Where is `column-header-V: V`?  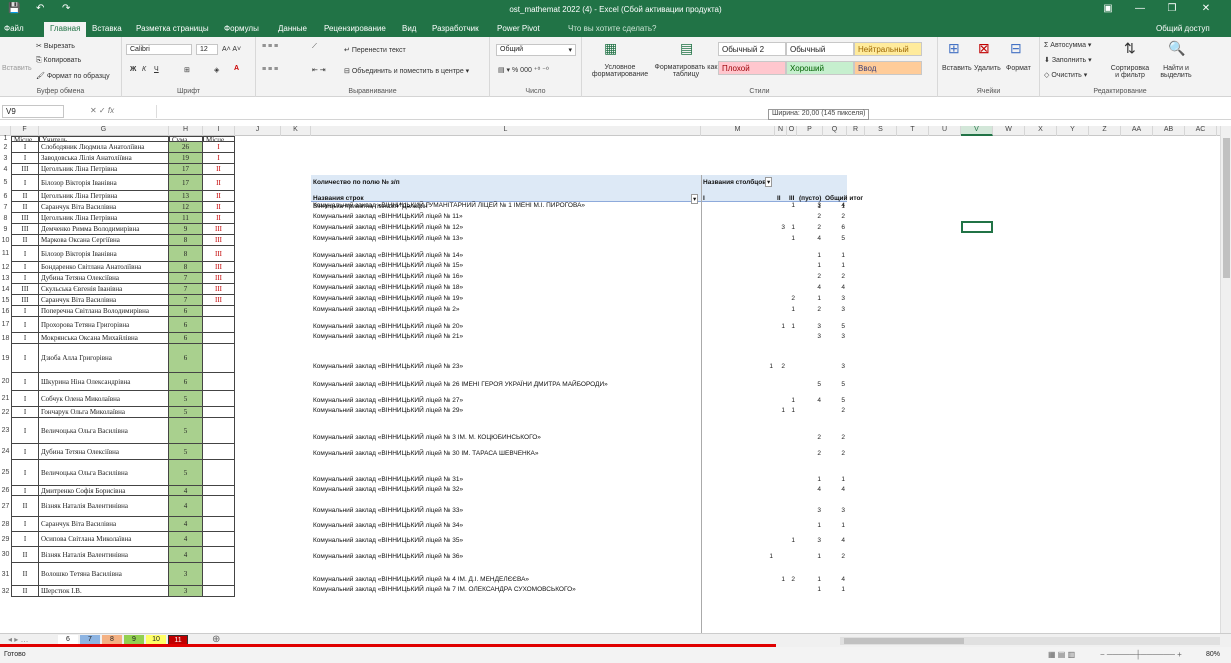 column-header-V: V is located at coordinates (977, 131).